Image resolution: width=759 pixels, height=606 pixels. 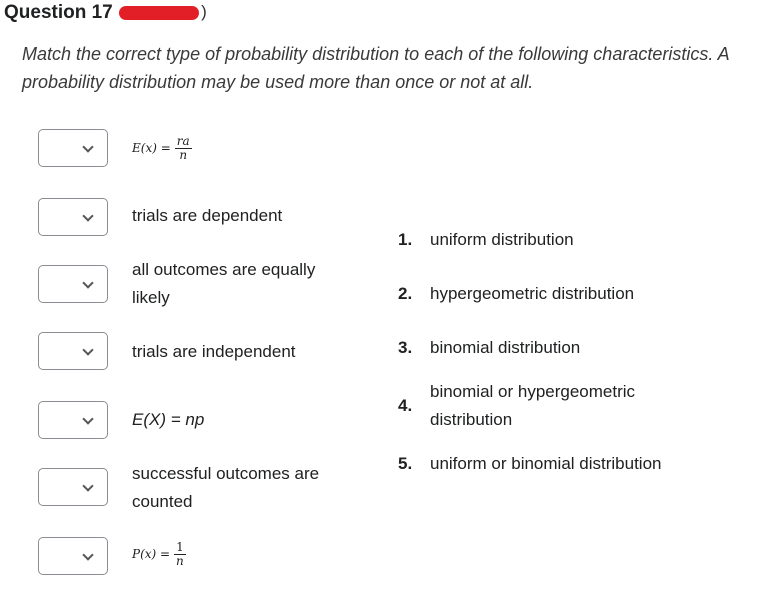 What do you see at coordinates (405, 463) in the screenshot?
I see `answer-number: 5.` at bounding box center [405, 463].